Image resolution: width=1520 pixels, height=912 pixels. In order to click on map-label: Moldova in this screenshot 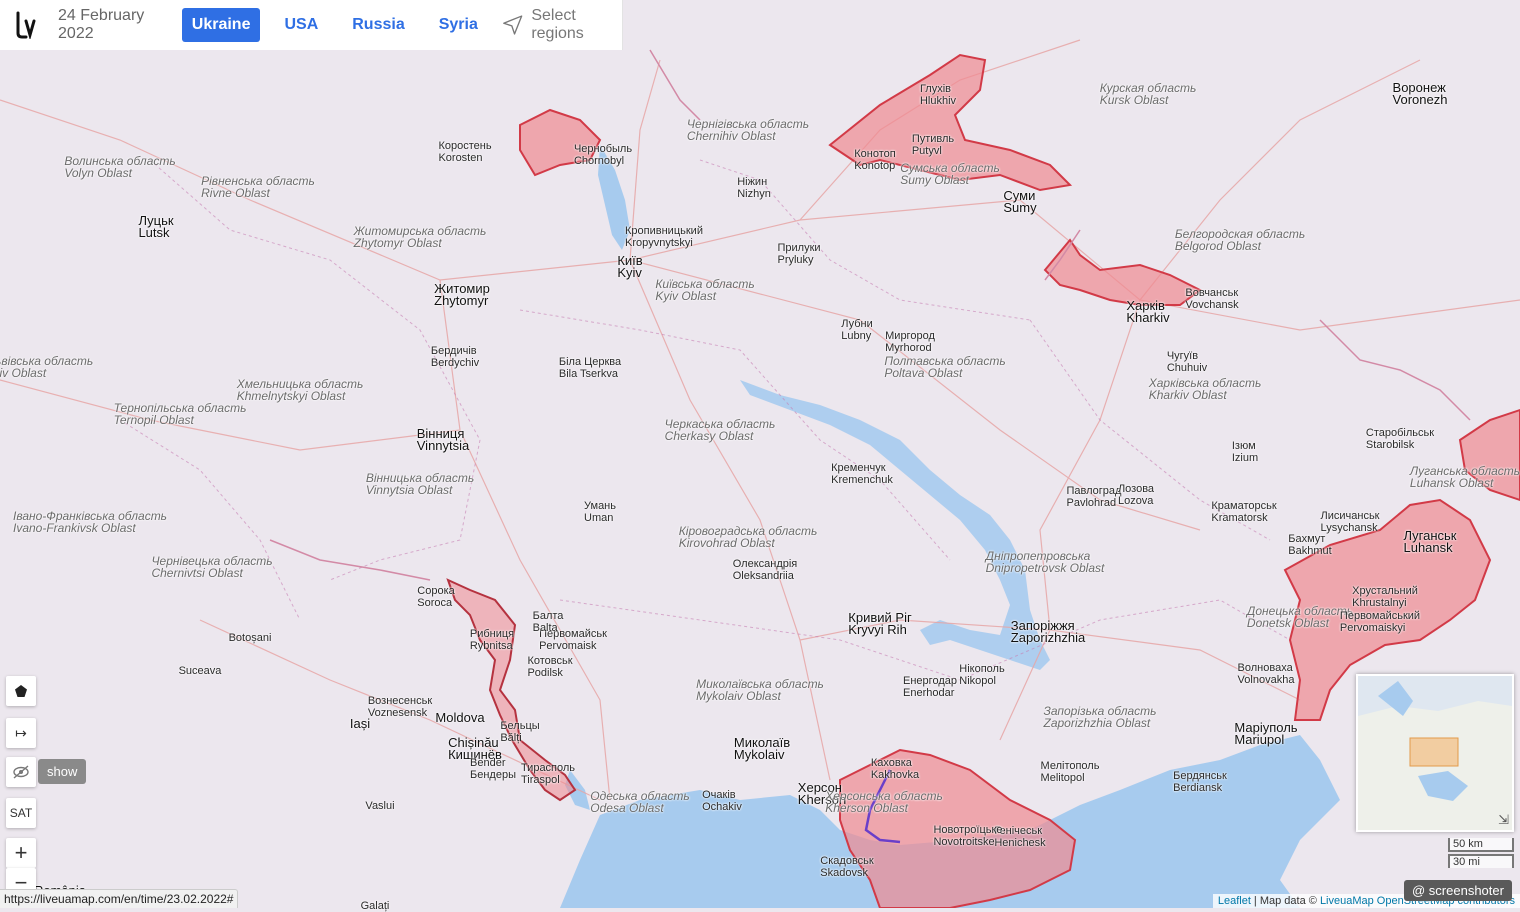, I will do `click(459, 717)`.